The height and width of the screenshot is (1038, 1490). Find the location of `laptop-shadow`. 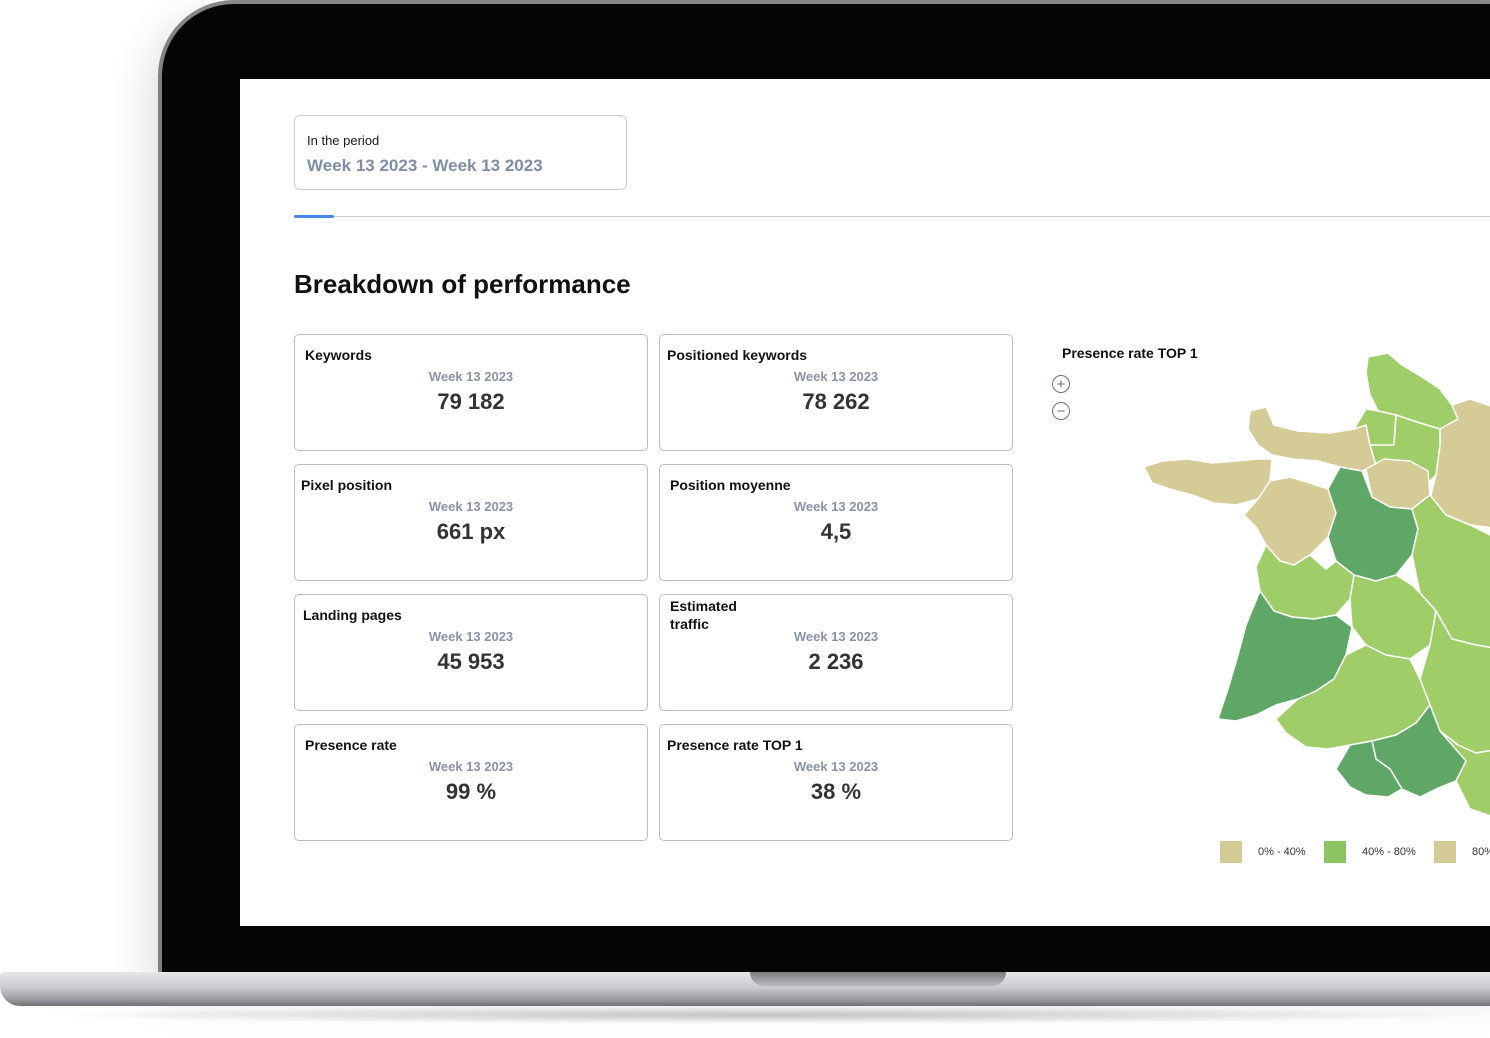

laptop-shadow is located at coordinates (760, 1015).